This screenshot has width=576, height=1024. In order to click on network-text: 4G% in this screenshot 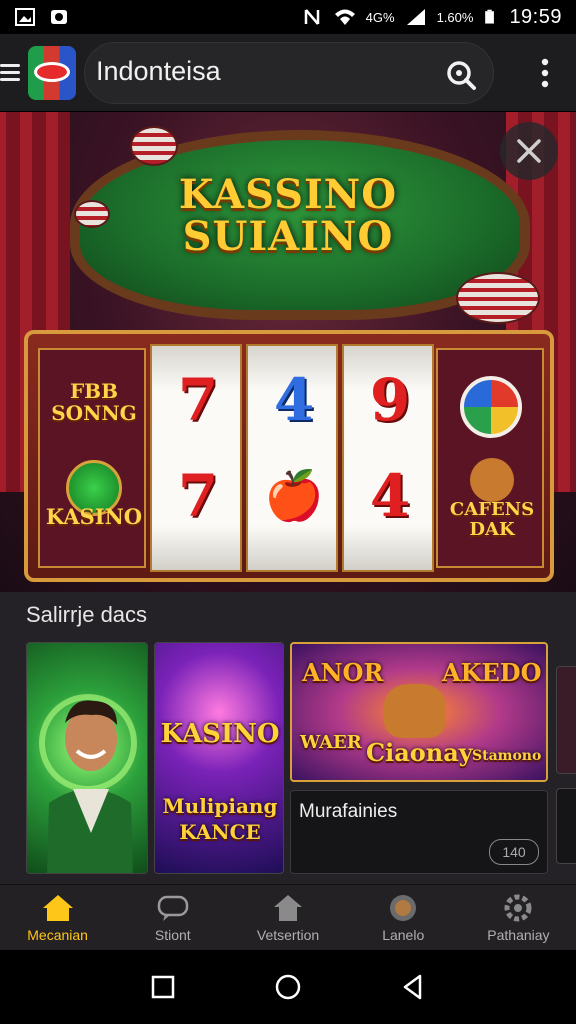, I will do `click(380, 17)`.